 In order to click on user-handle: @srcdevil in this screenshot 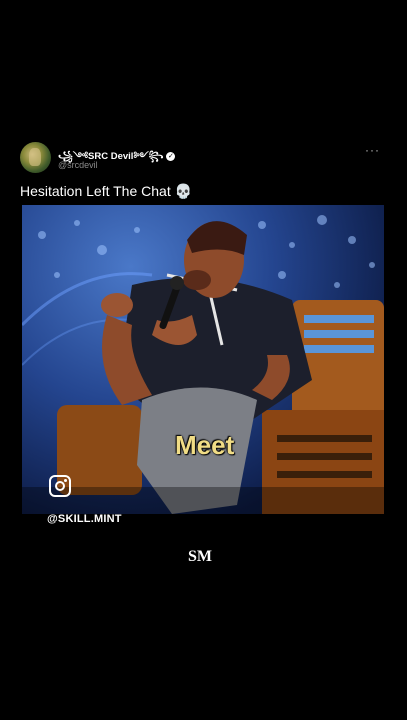, I will do `click(78, 165)`.